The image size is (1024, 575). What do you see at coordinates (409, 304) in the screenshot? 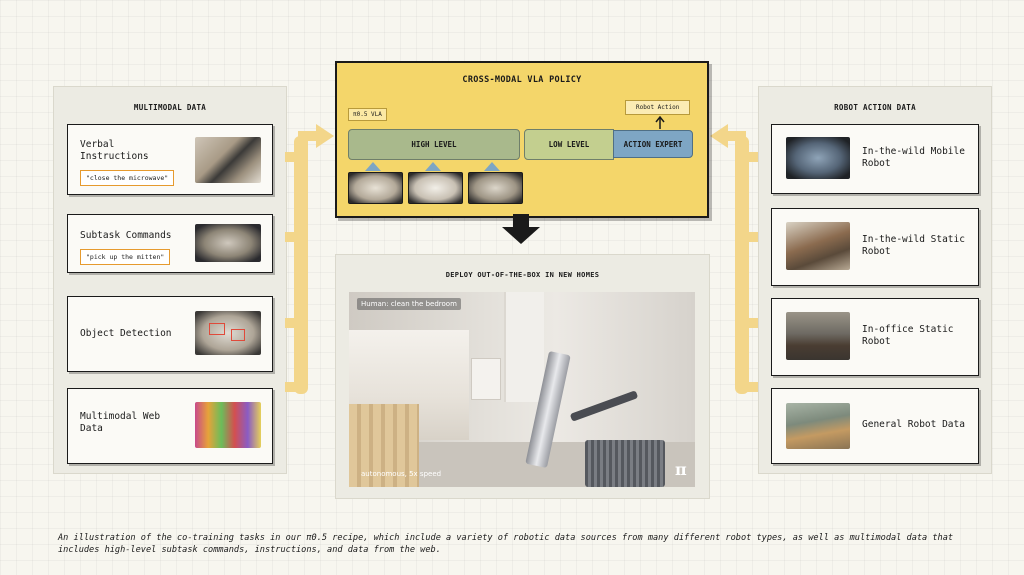
I see `prompt-overlay: Human: clean the bedroom` at bounding box center [409, 304].